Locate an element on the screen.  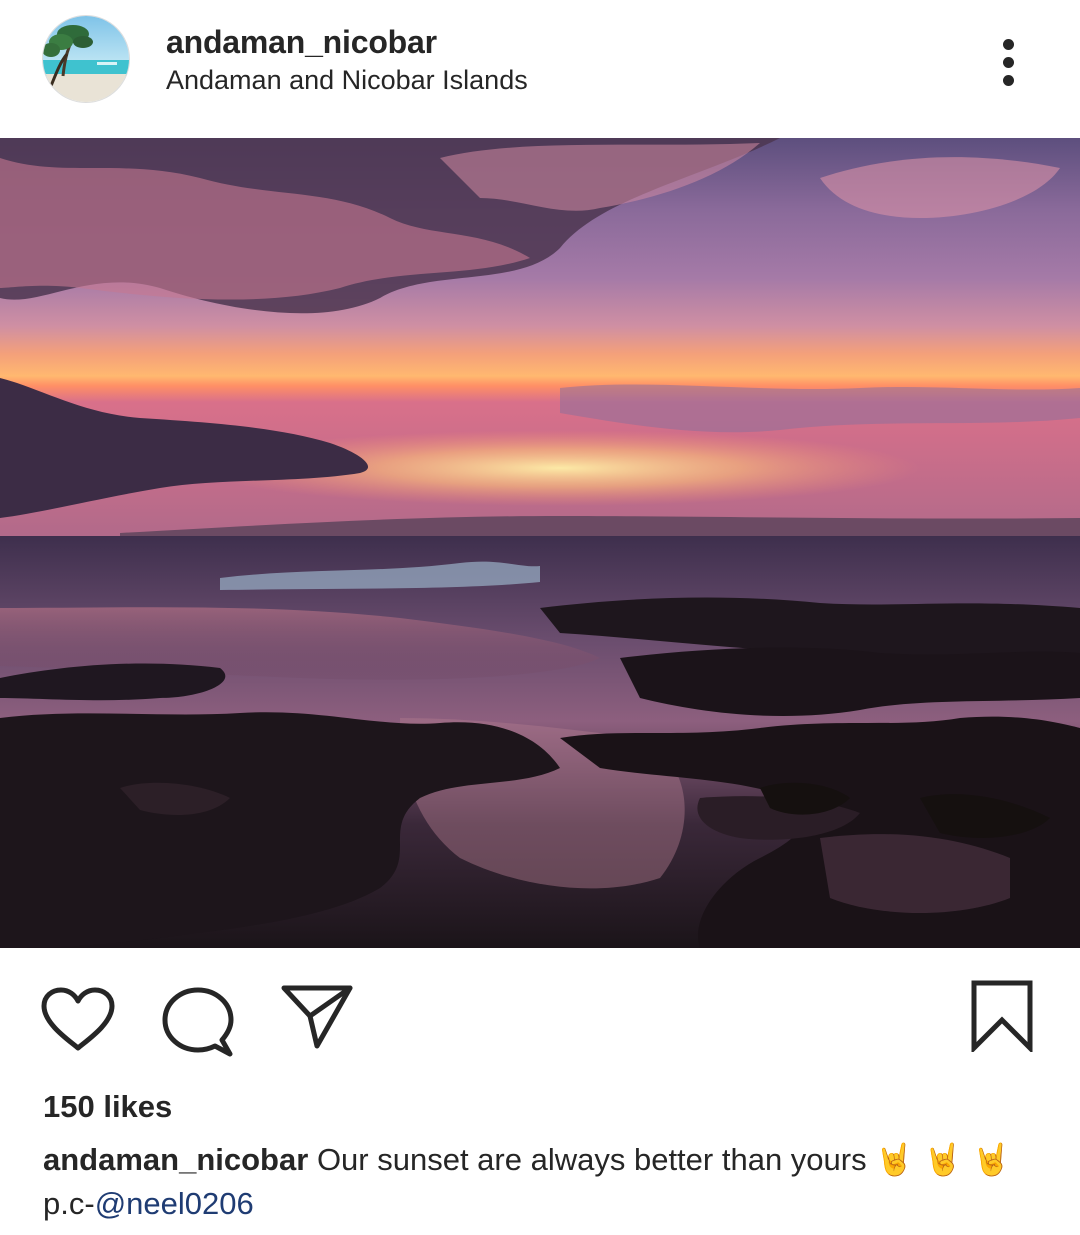
avatar-image is located at coordinates (86, 59).